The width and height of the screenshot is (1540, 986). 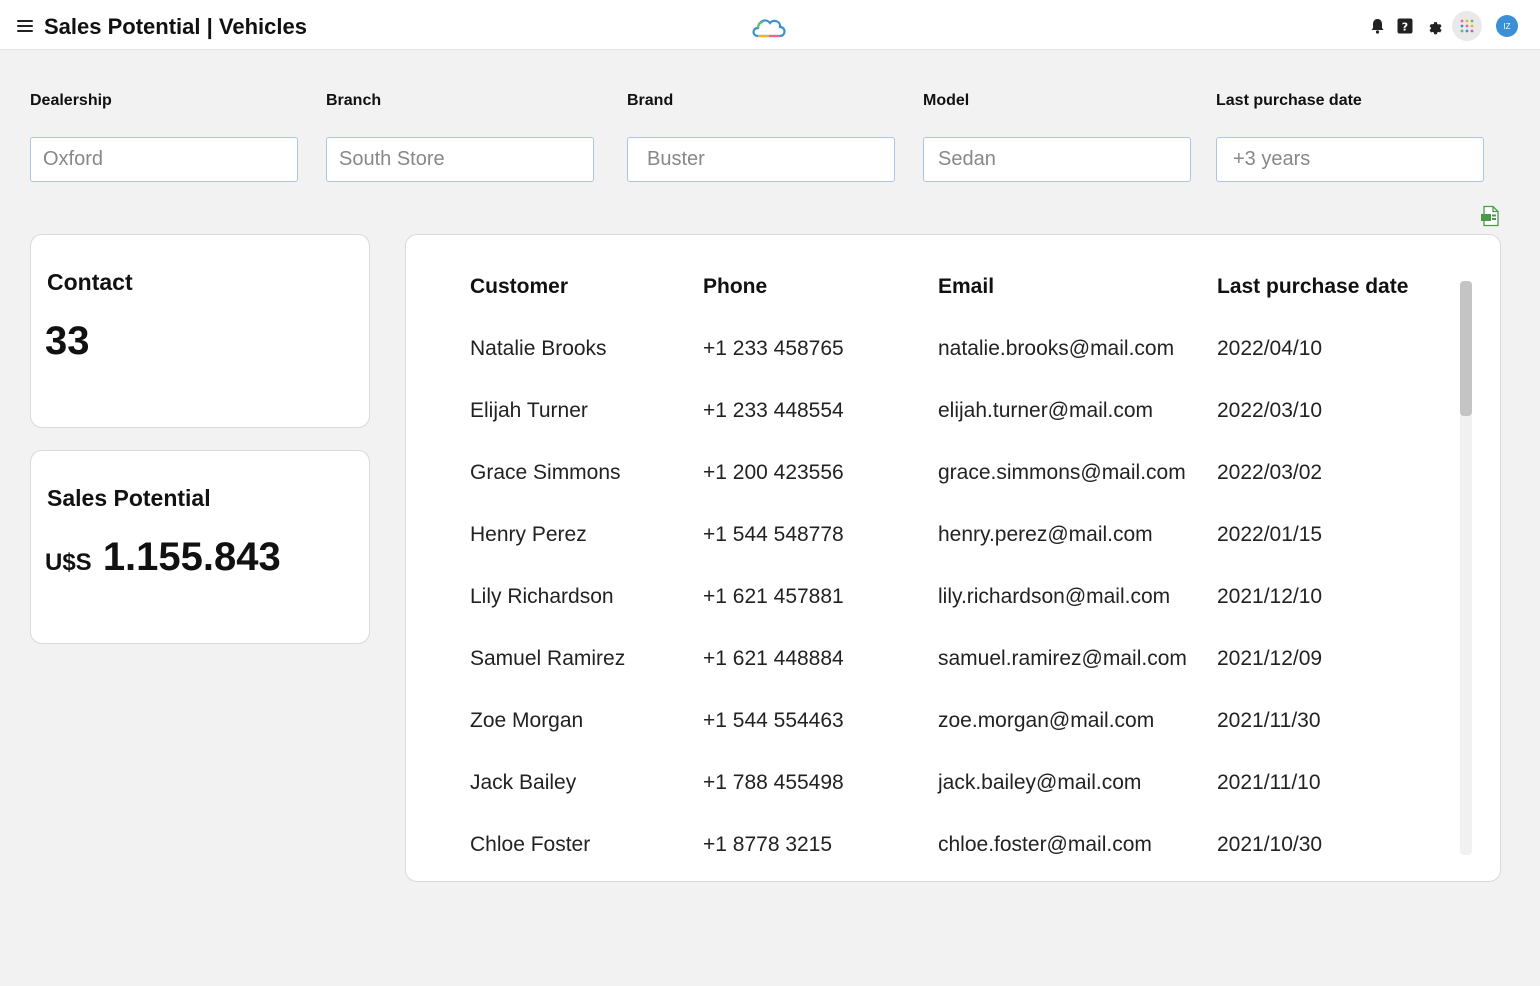 I want to click on export-spreadsheet-icon, so click(x=1491, y=216).